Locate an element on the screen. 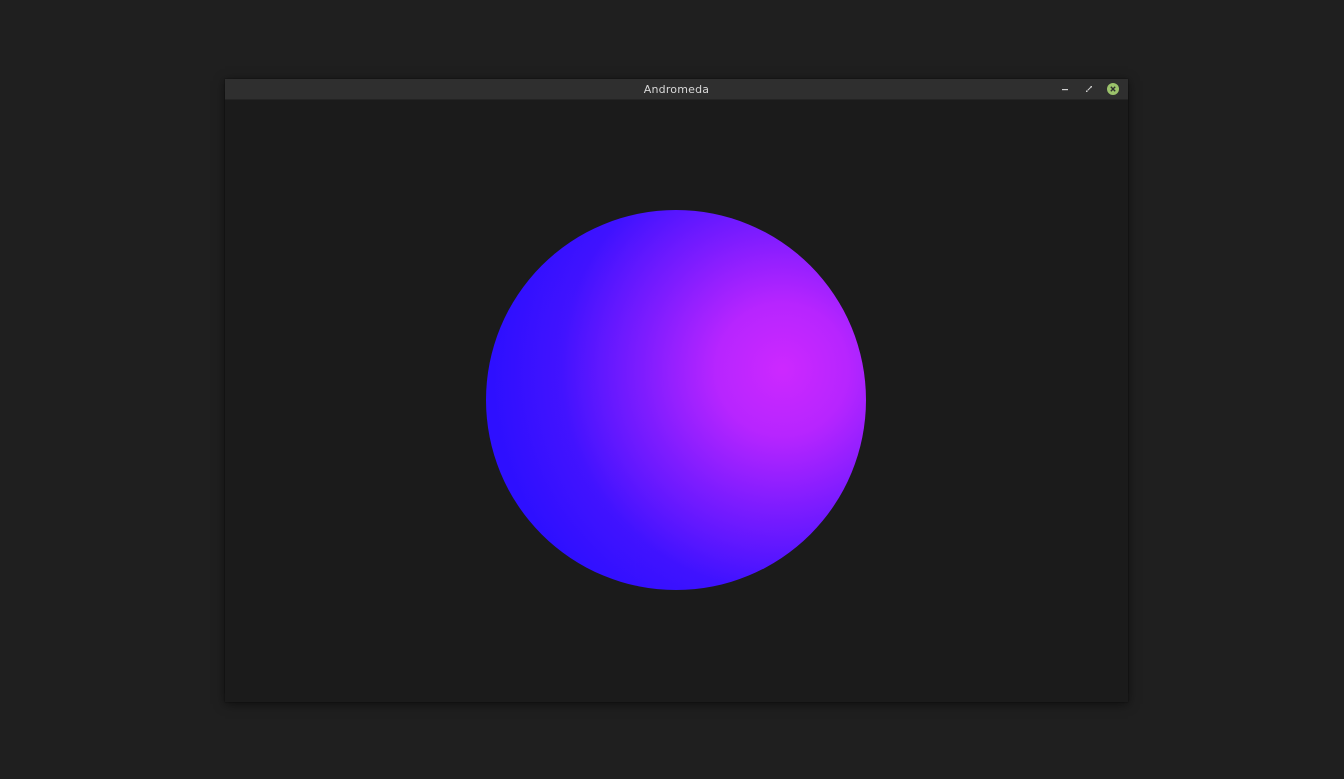 This screenshot has width=1344, height=779. window-controls is located at coordinates (1089, 89).